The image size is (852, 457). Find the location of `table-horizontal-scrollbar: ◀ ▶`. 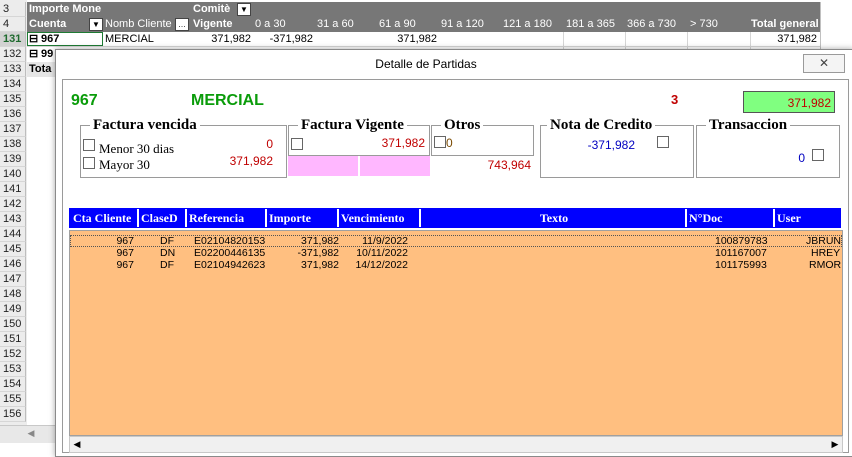

table-horizontal-scrollbar: ◀ ▶ is located at coordinates (456, 444).